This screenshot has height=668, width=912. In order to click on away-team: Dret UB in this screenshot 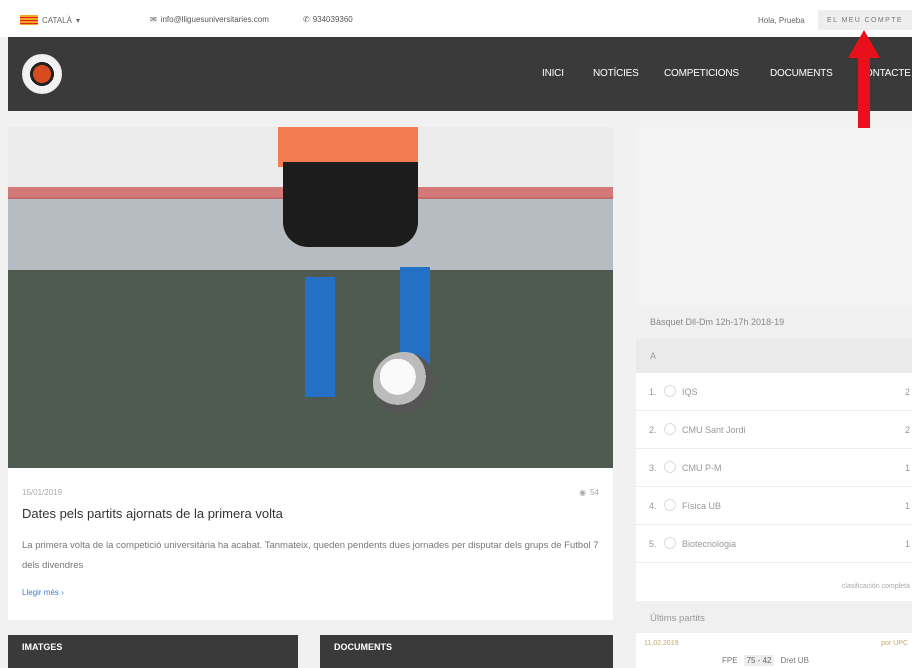, I will do `click(794, 660)`.